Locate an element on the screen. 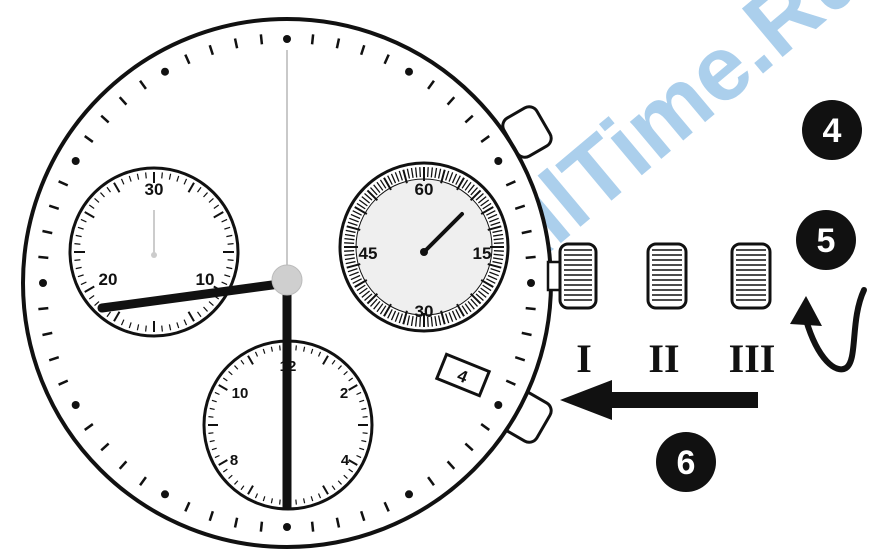 The width and height of the screenshot is (870, 550). bottom-subdial-label: 10 is located at coordinates (240, 393).